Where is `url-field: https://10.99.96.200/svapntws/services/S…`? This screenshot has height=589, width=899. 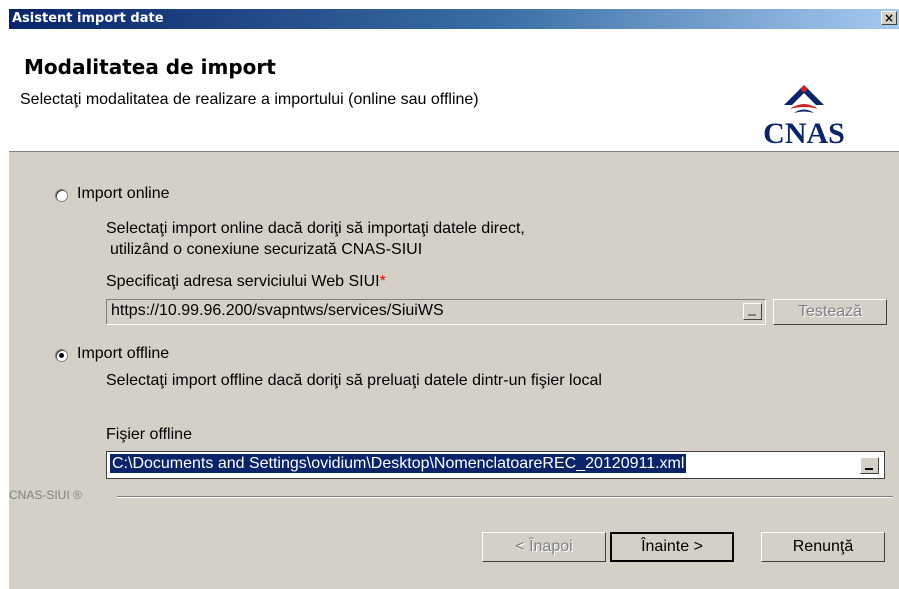
url-field: https://10.99.96.200/svapntws/services/S… is located at coordinates (436, 312).